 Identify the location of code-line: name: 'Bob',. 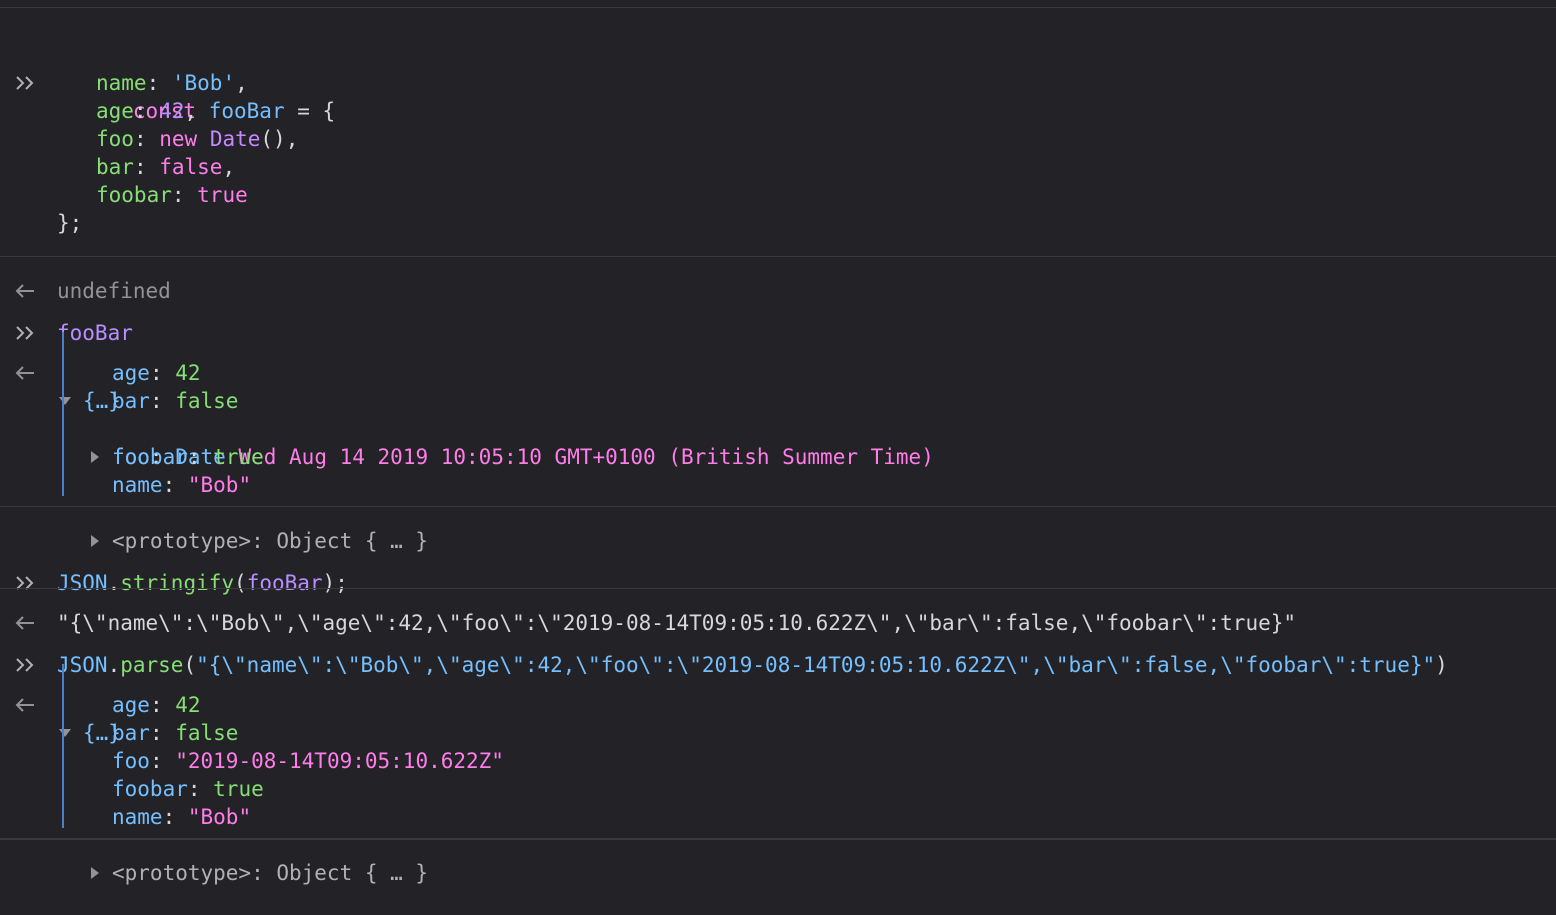
(124, 68).